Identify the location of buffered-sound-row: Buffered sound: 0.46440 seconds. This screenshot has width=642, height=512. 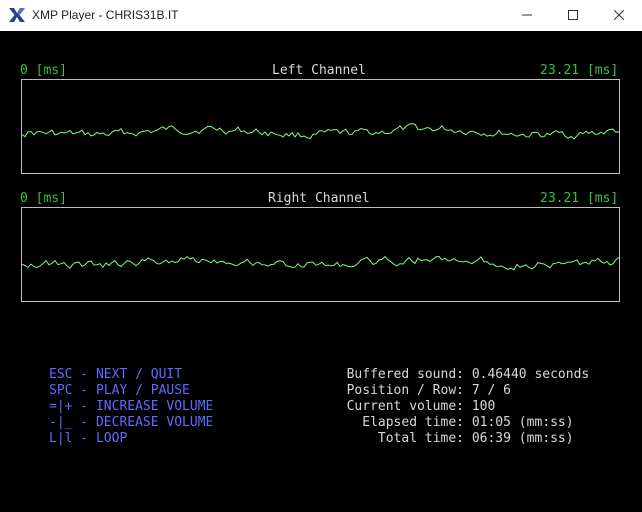
(463, 375).